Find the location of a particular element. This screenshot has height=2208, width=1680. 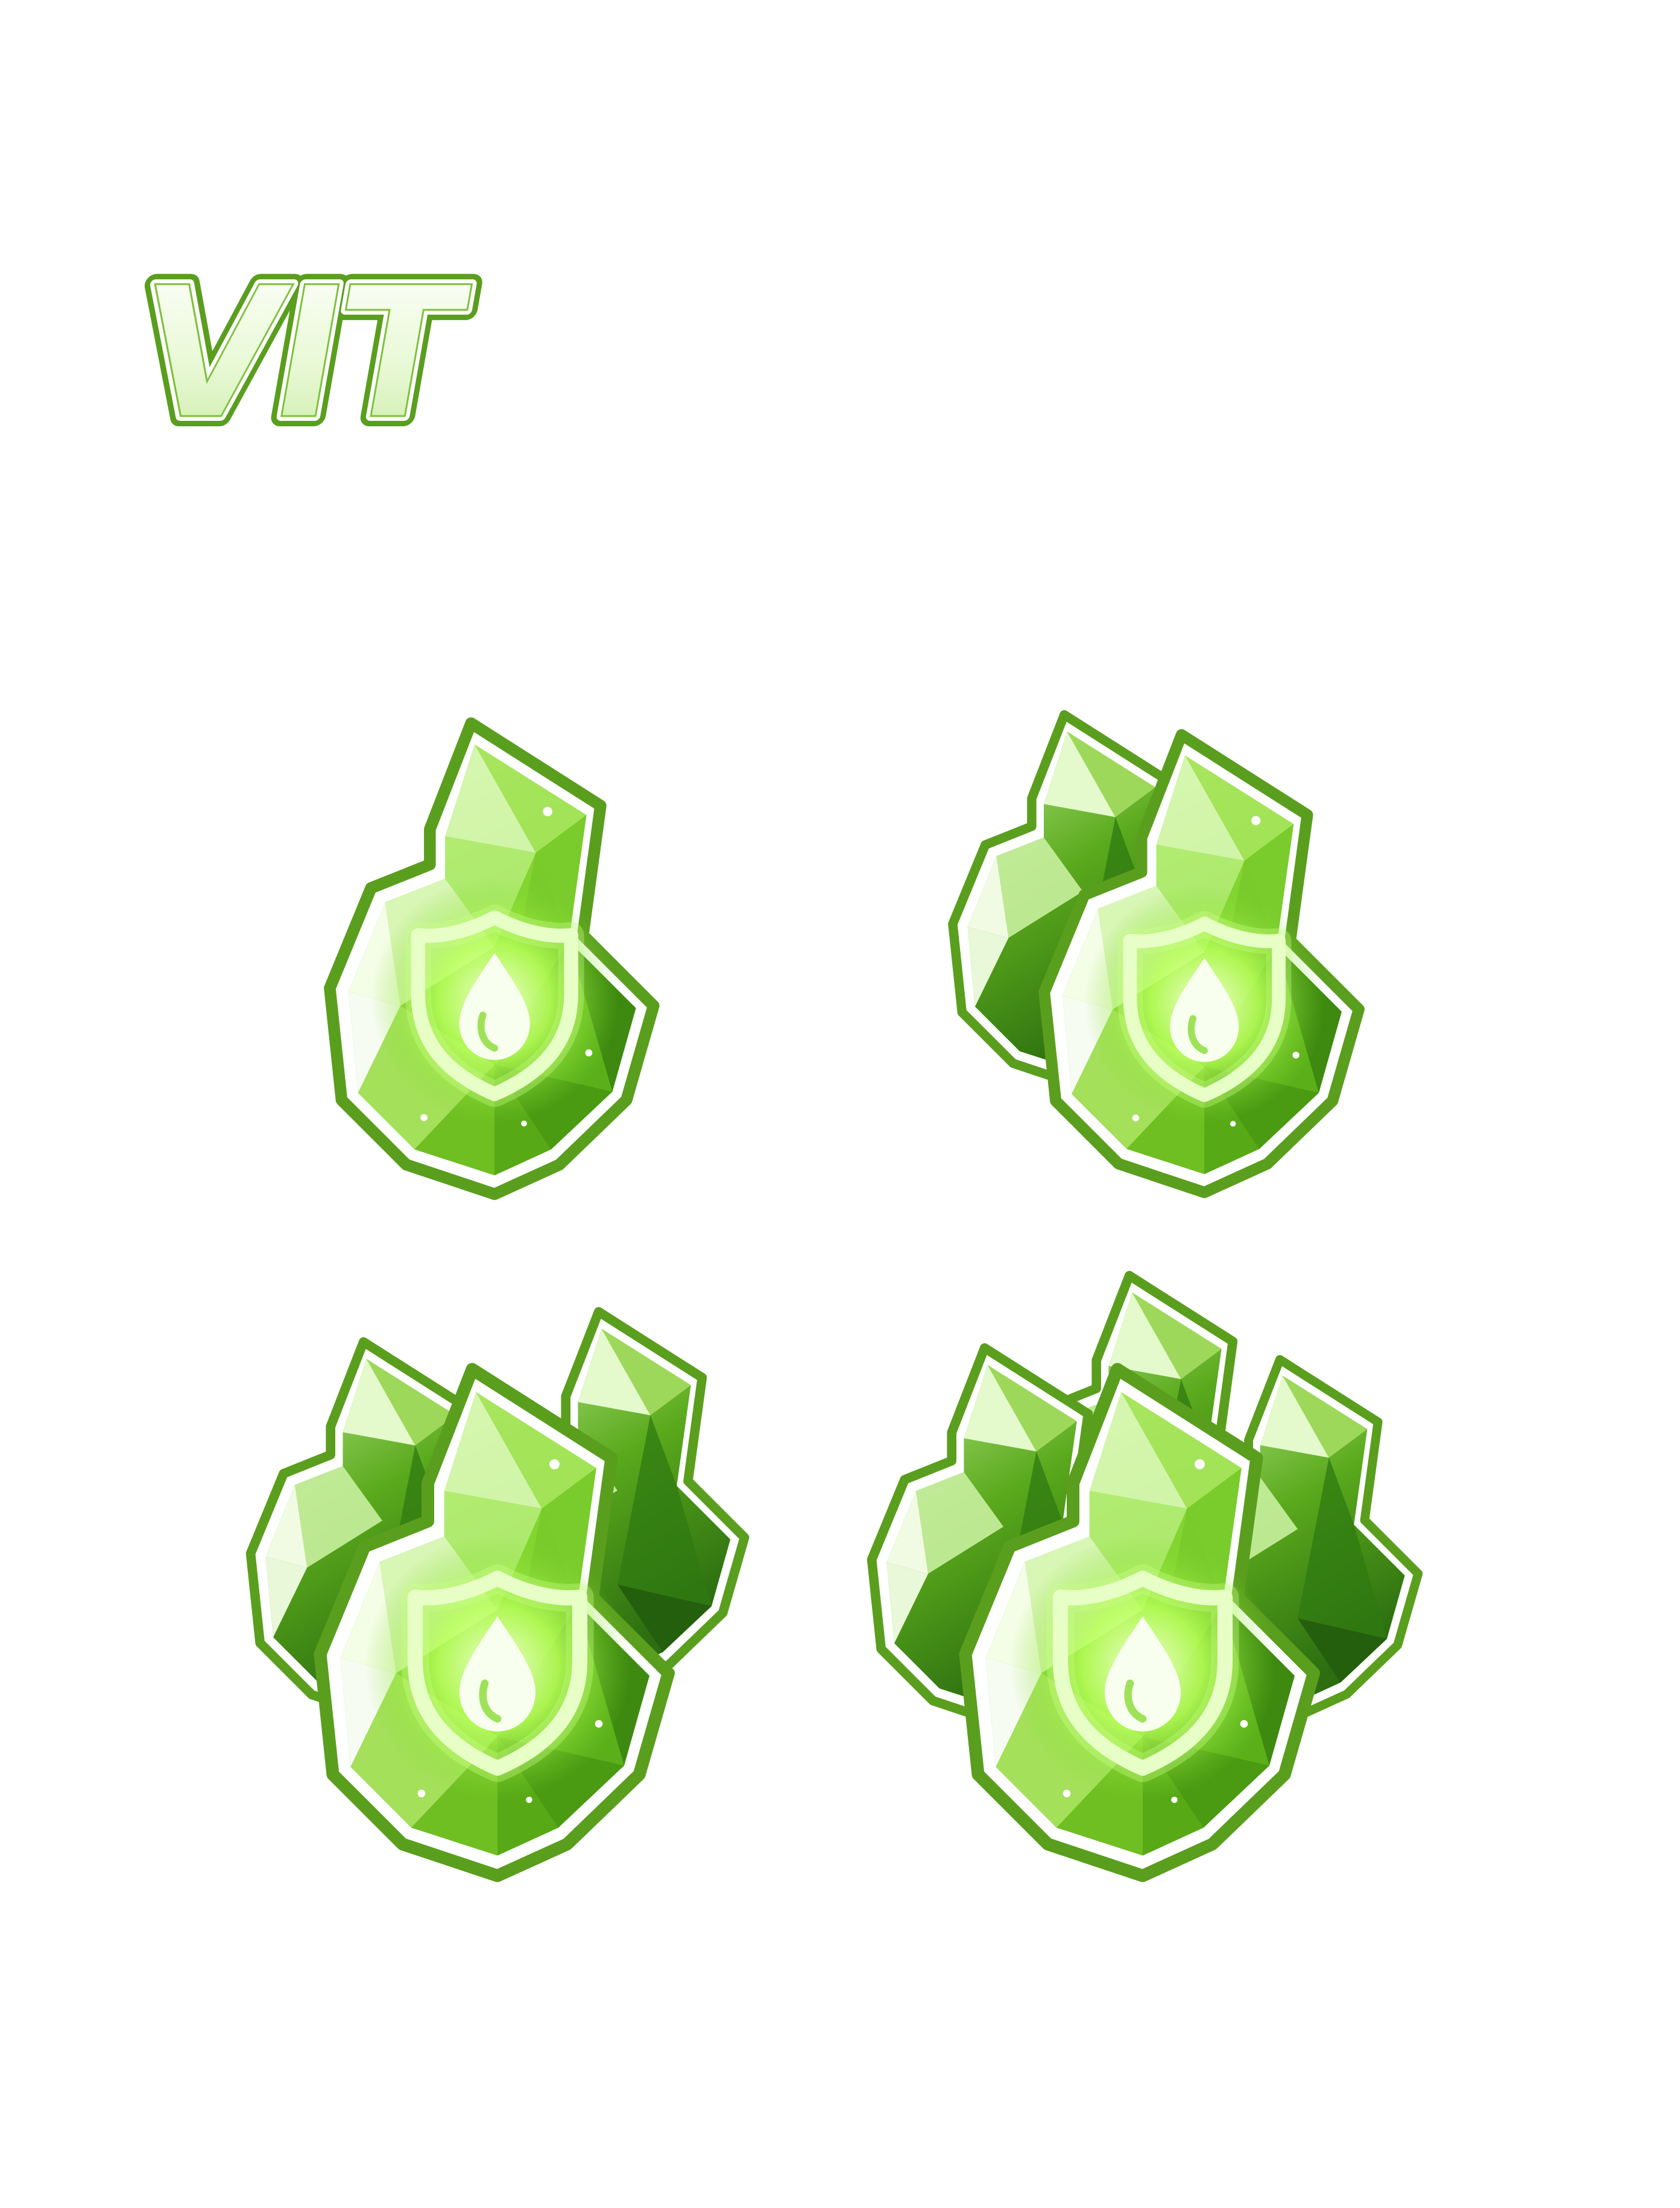

stat-title-text: VIT is located at coordinates (302, 354).